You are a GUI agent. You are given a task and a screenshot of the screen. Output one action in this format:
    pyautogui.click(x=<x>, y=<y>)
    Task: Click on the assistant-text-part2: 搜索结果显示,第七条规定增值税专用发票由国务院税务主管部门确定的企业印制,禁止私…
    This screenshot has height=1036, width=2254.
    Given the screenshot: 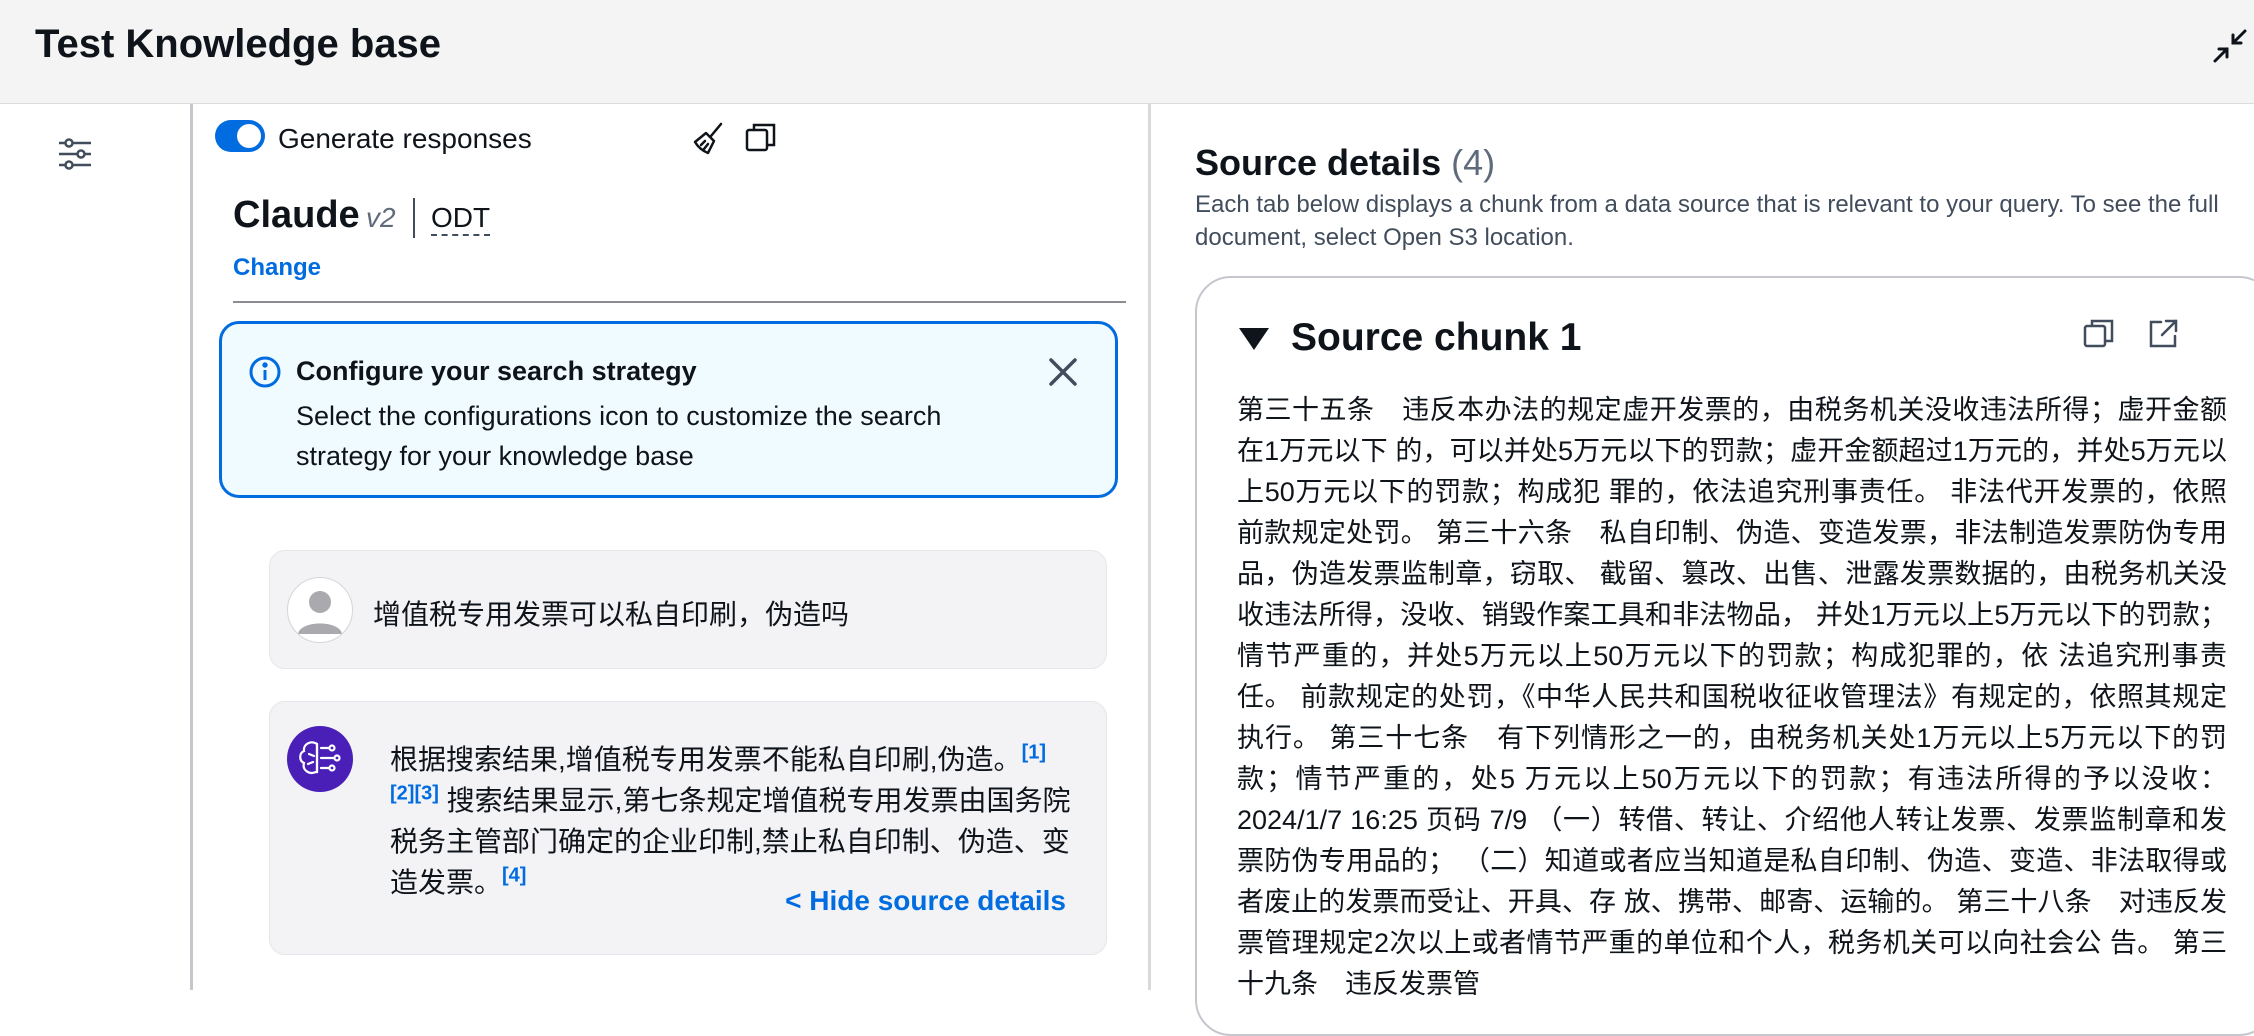 What is the action you would take?
    pyautogui.click(x=730, y=841)
    